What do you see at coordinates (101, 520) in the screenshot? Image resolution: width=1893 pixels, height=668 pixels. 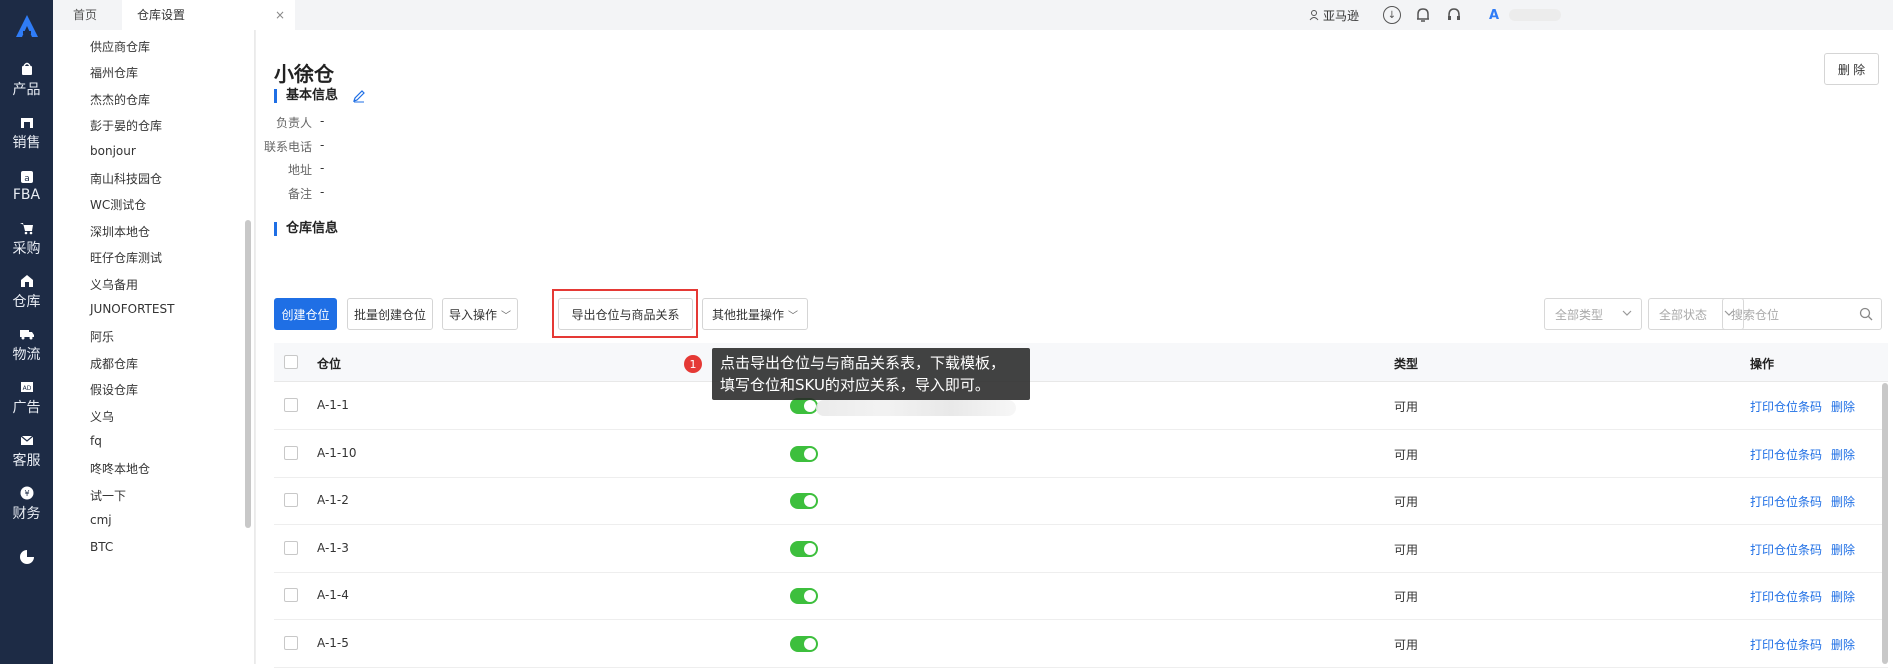 I see `warehouse-list-item: cmj` at bounding box center [101, 520].